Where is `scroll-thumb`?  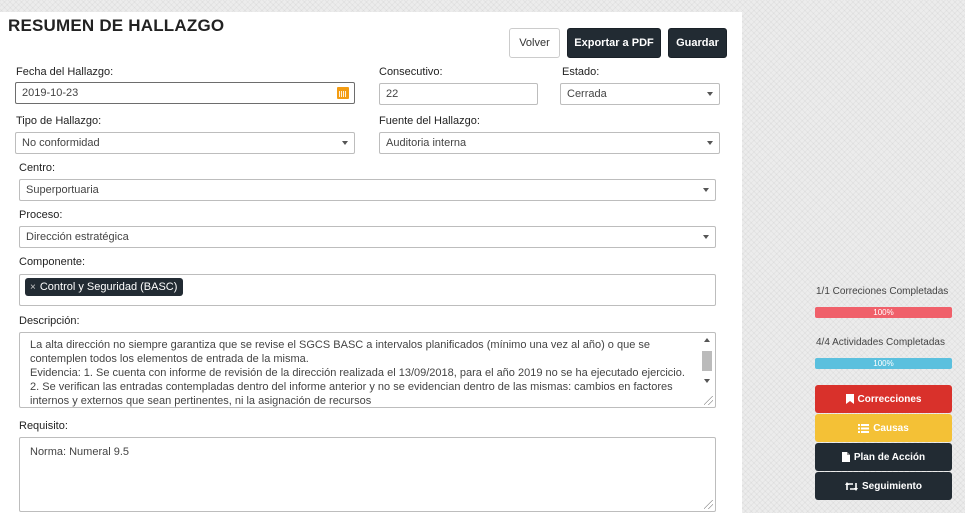
scroll-thumb is located at coordinates (707, 361).